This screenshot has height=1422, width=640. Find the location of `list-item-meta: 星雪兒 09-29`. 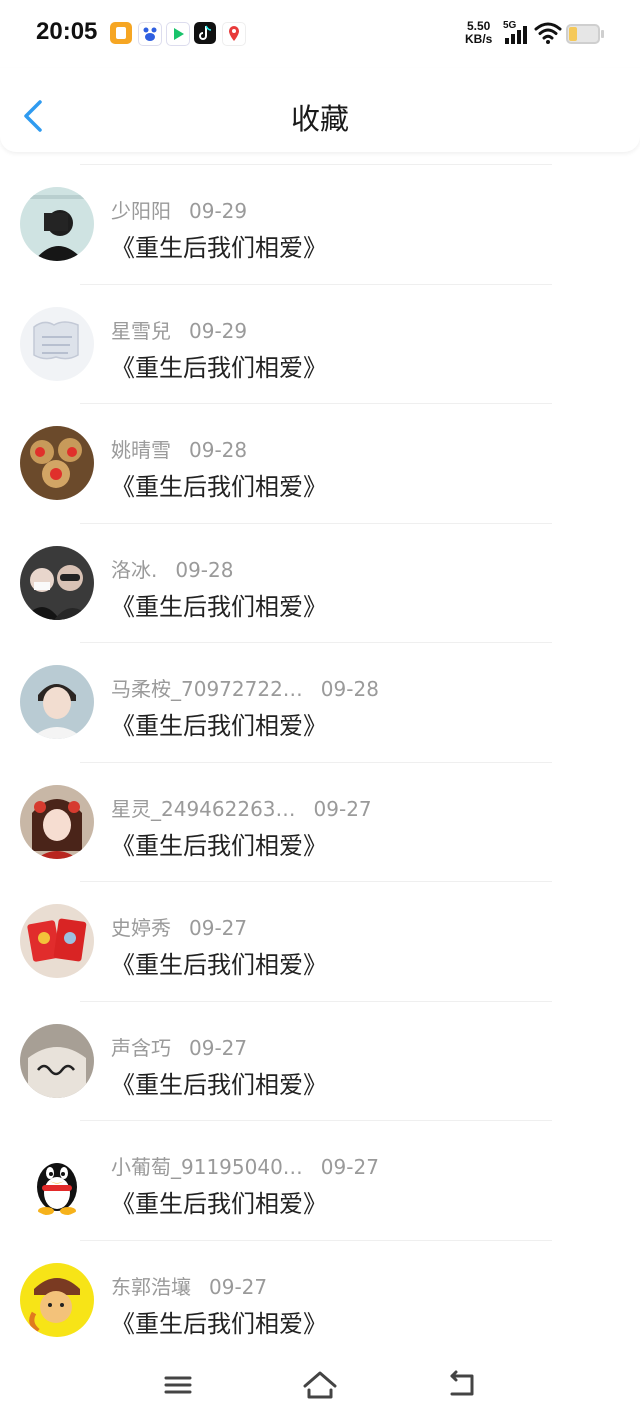

list-item-meta: 星雪兒 09-29 is located at coordinates (179, 329).